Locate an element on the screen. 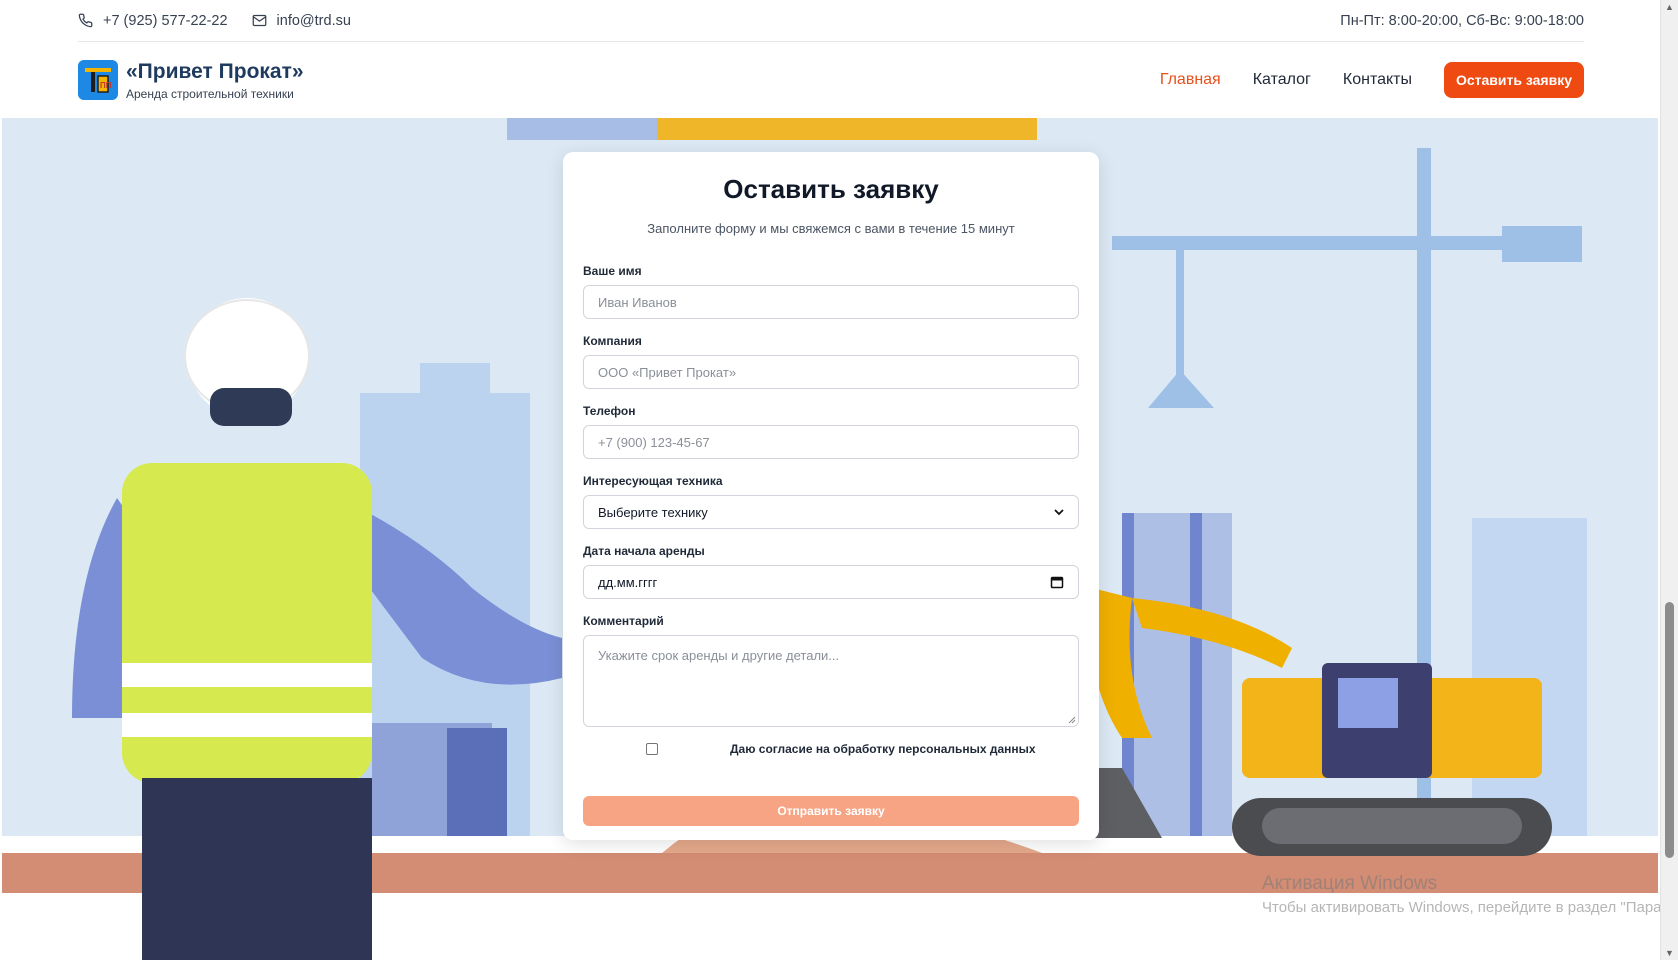  phone-icon is located at coordinates (85, 20).